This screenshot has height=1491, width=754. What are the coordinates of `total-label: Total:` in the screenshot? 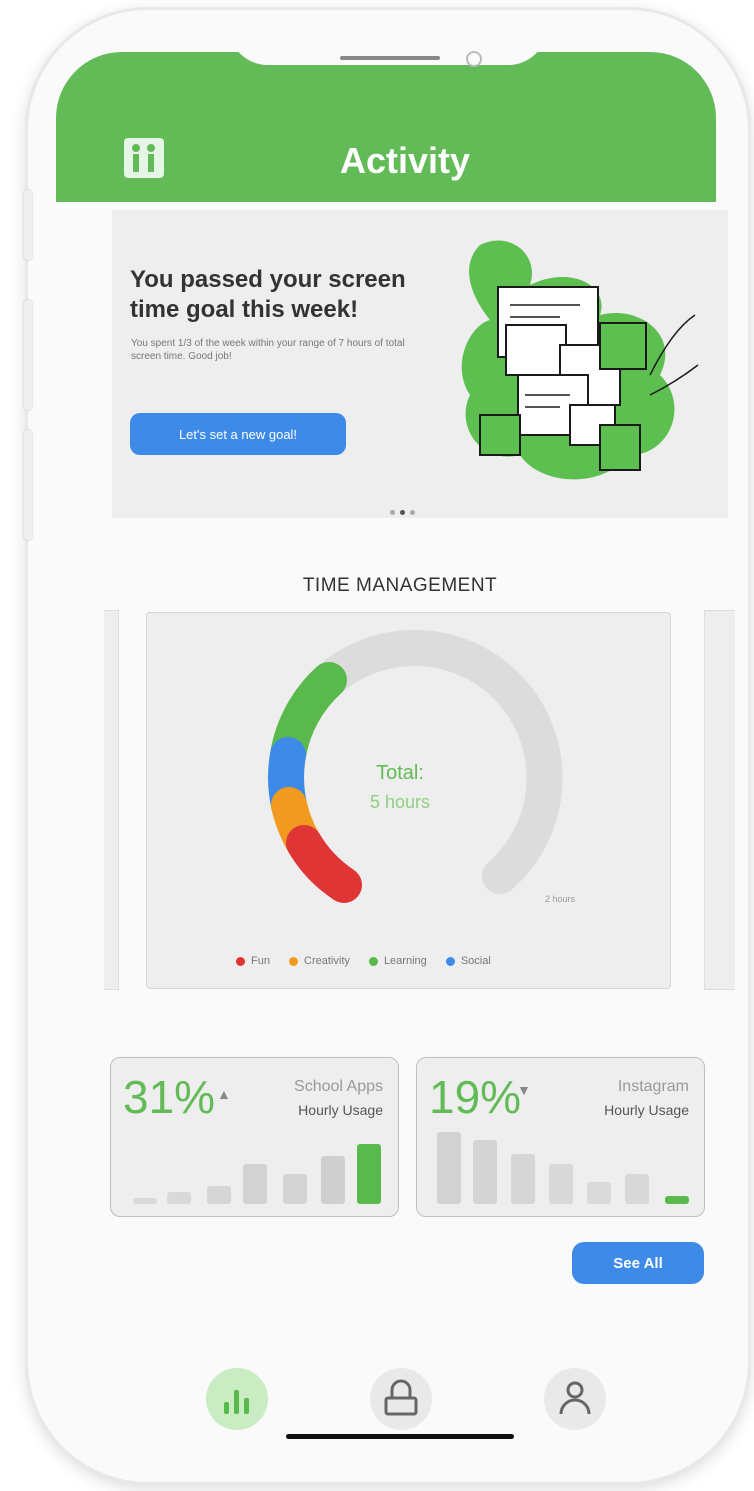 It's located at (400, 773).